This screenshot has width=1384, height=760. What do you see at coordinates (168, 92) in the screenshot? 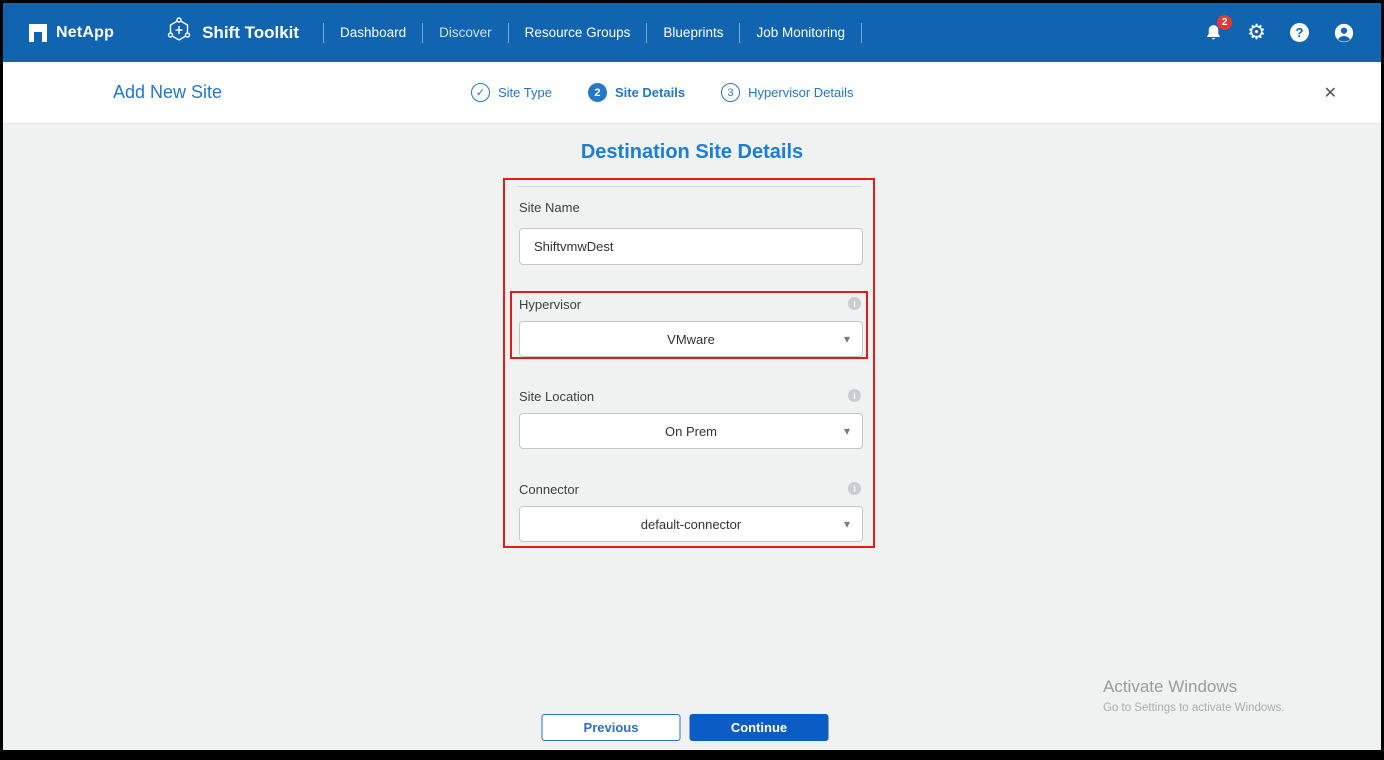
I see `page-title: Add New Site` at bounding box center [168, 92].